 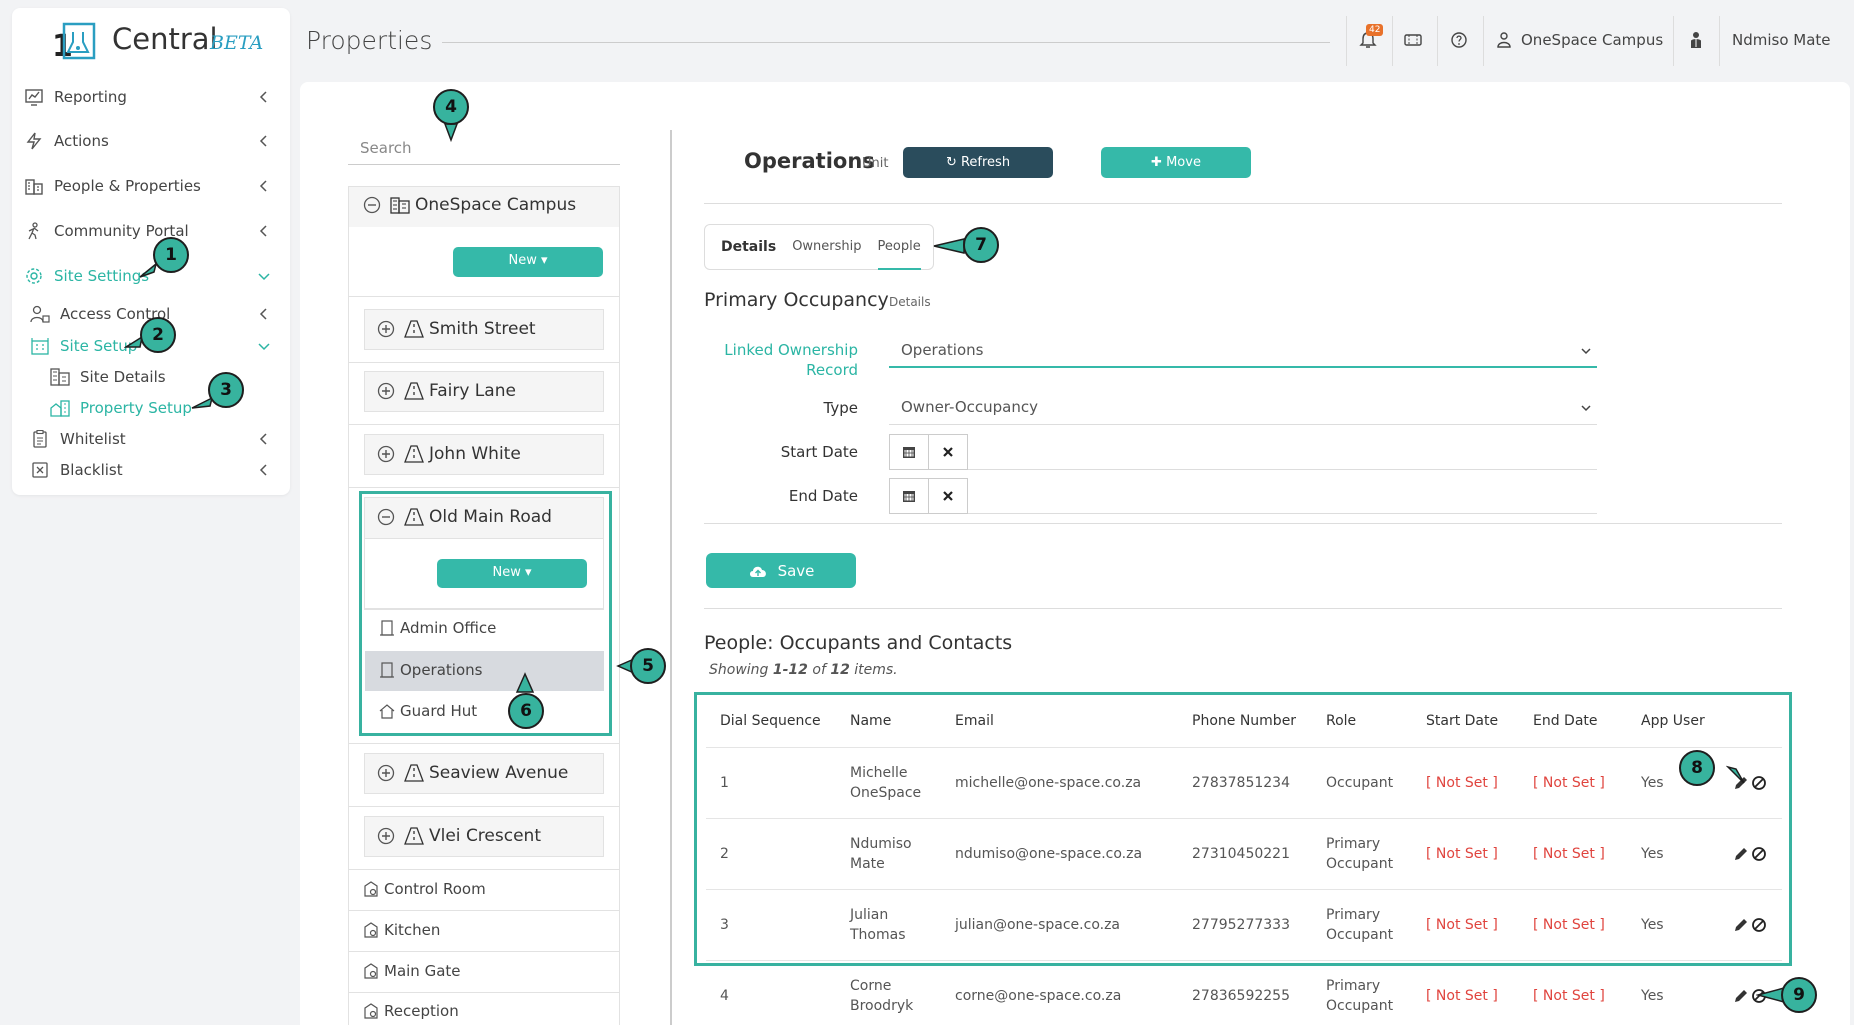 I want to click on calendar-icon, so click(x=909, y=452).